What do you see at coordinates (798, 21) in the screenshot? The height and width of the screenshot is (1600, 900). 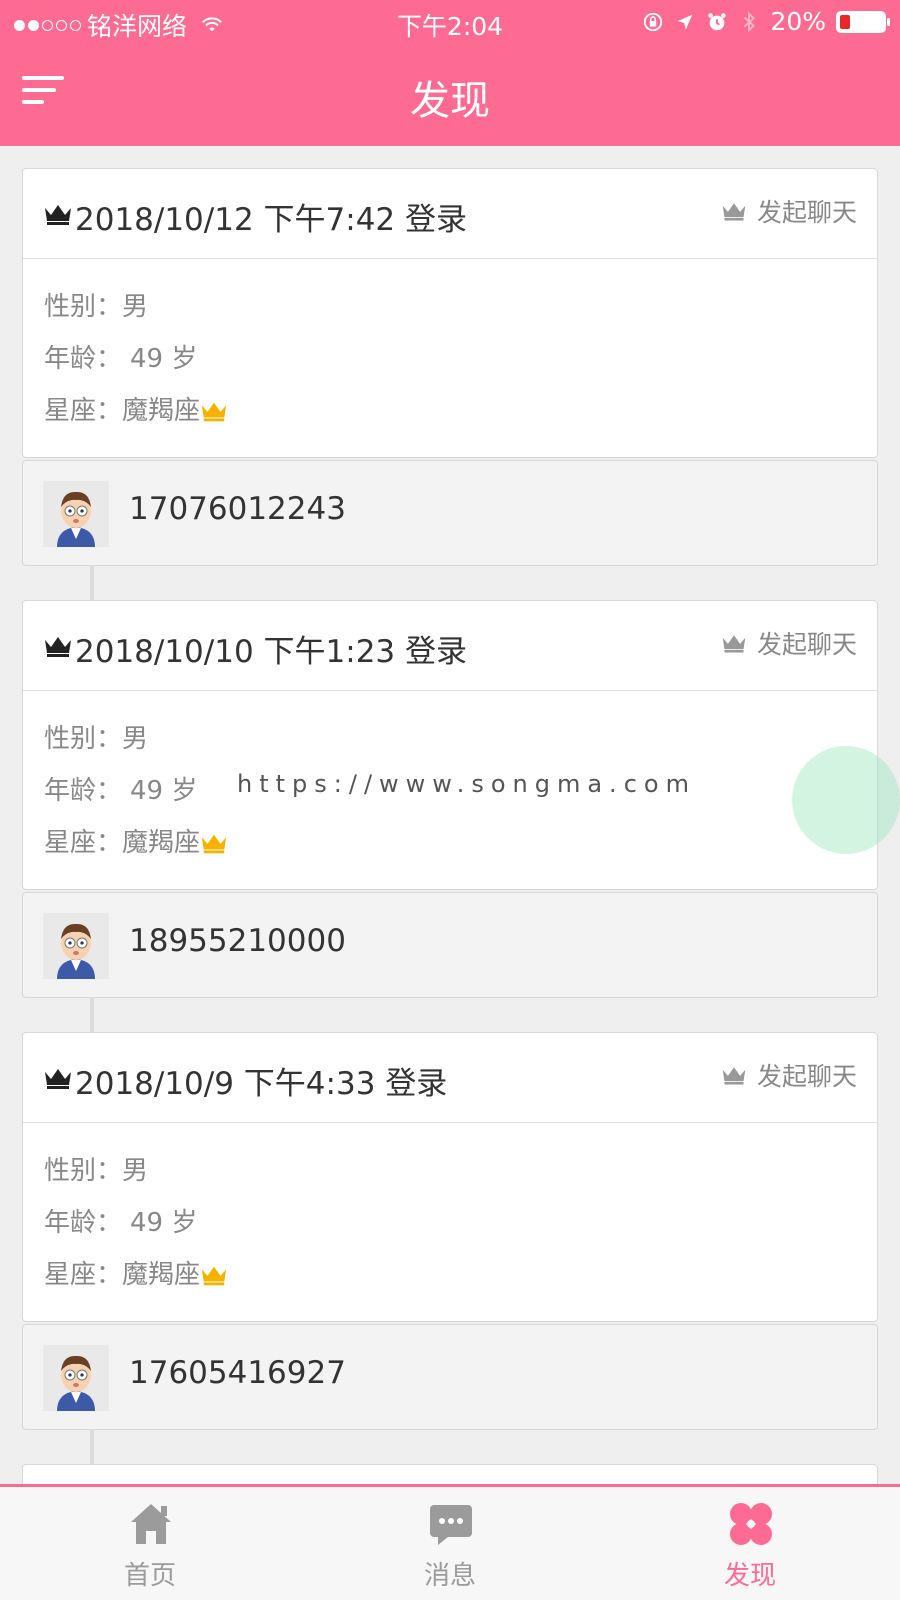 I see `battery-percent: 20%` at bounding box center [798, 21].